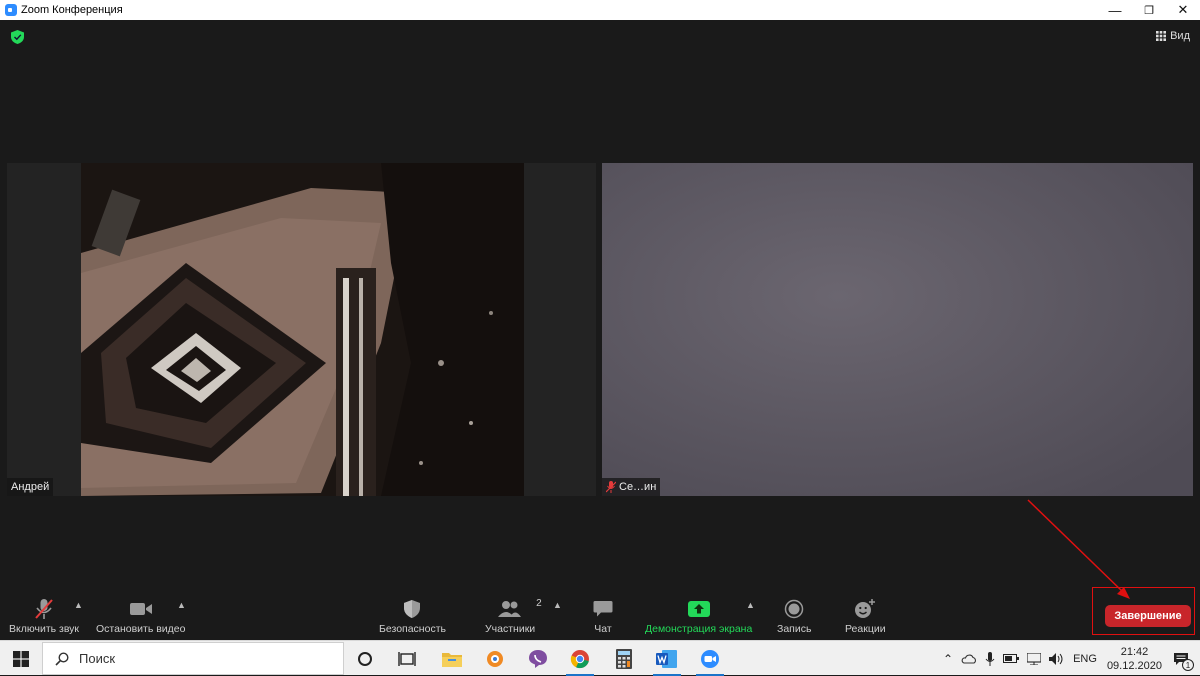  I want to click on video-options-chevron-up-icon: ▲, so click(181, 605).